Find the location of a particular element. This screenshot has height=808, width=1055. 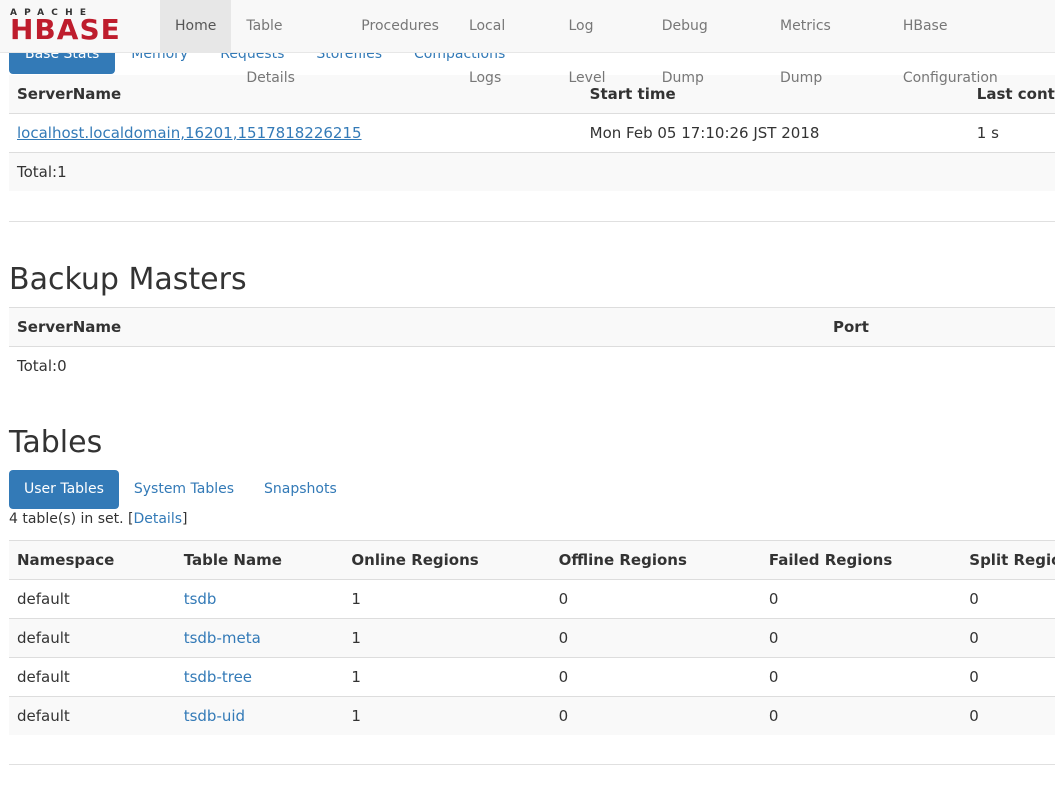

col-offline-regions: Offline Regions is located at coordinates (655, 560).